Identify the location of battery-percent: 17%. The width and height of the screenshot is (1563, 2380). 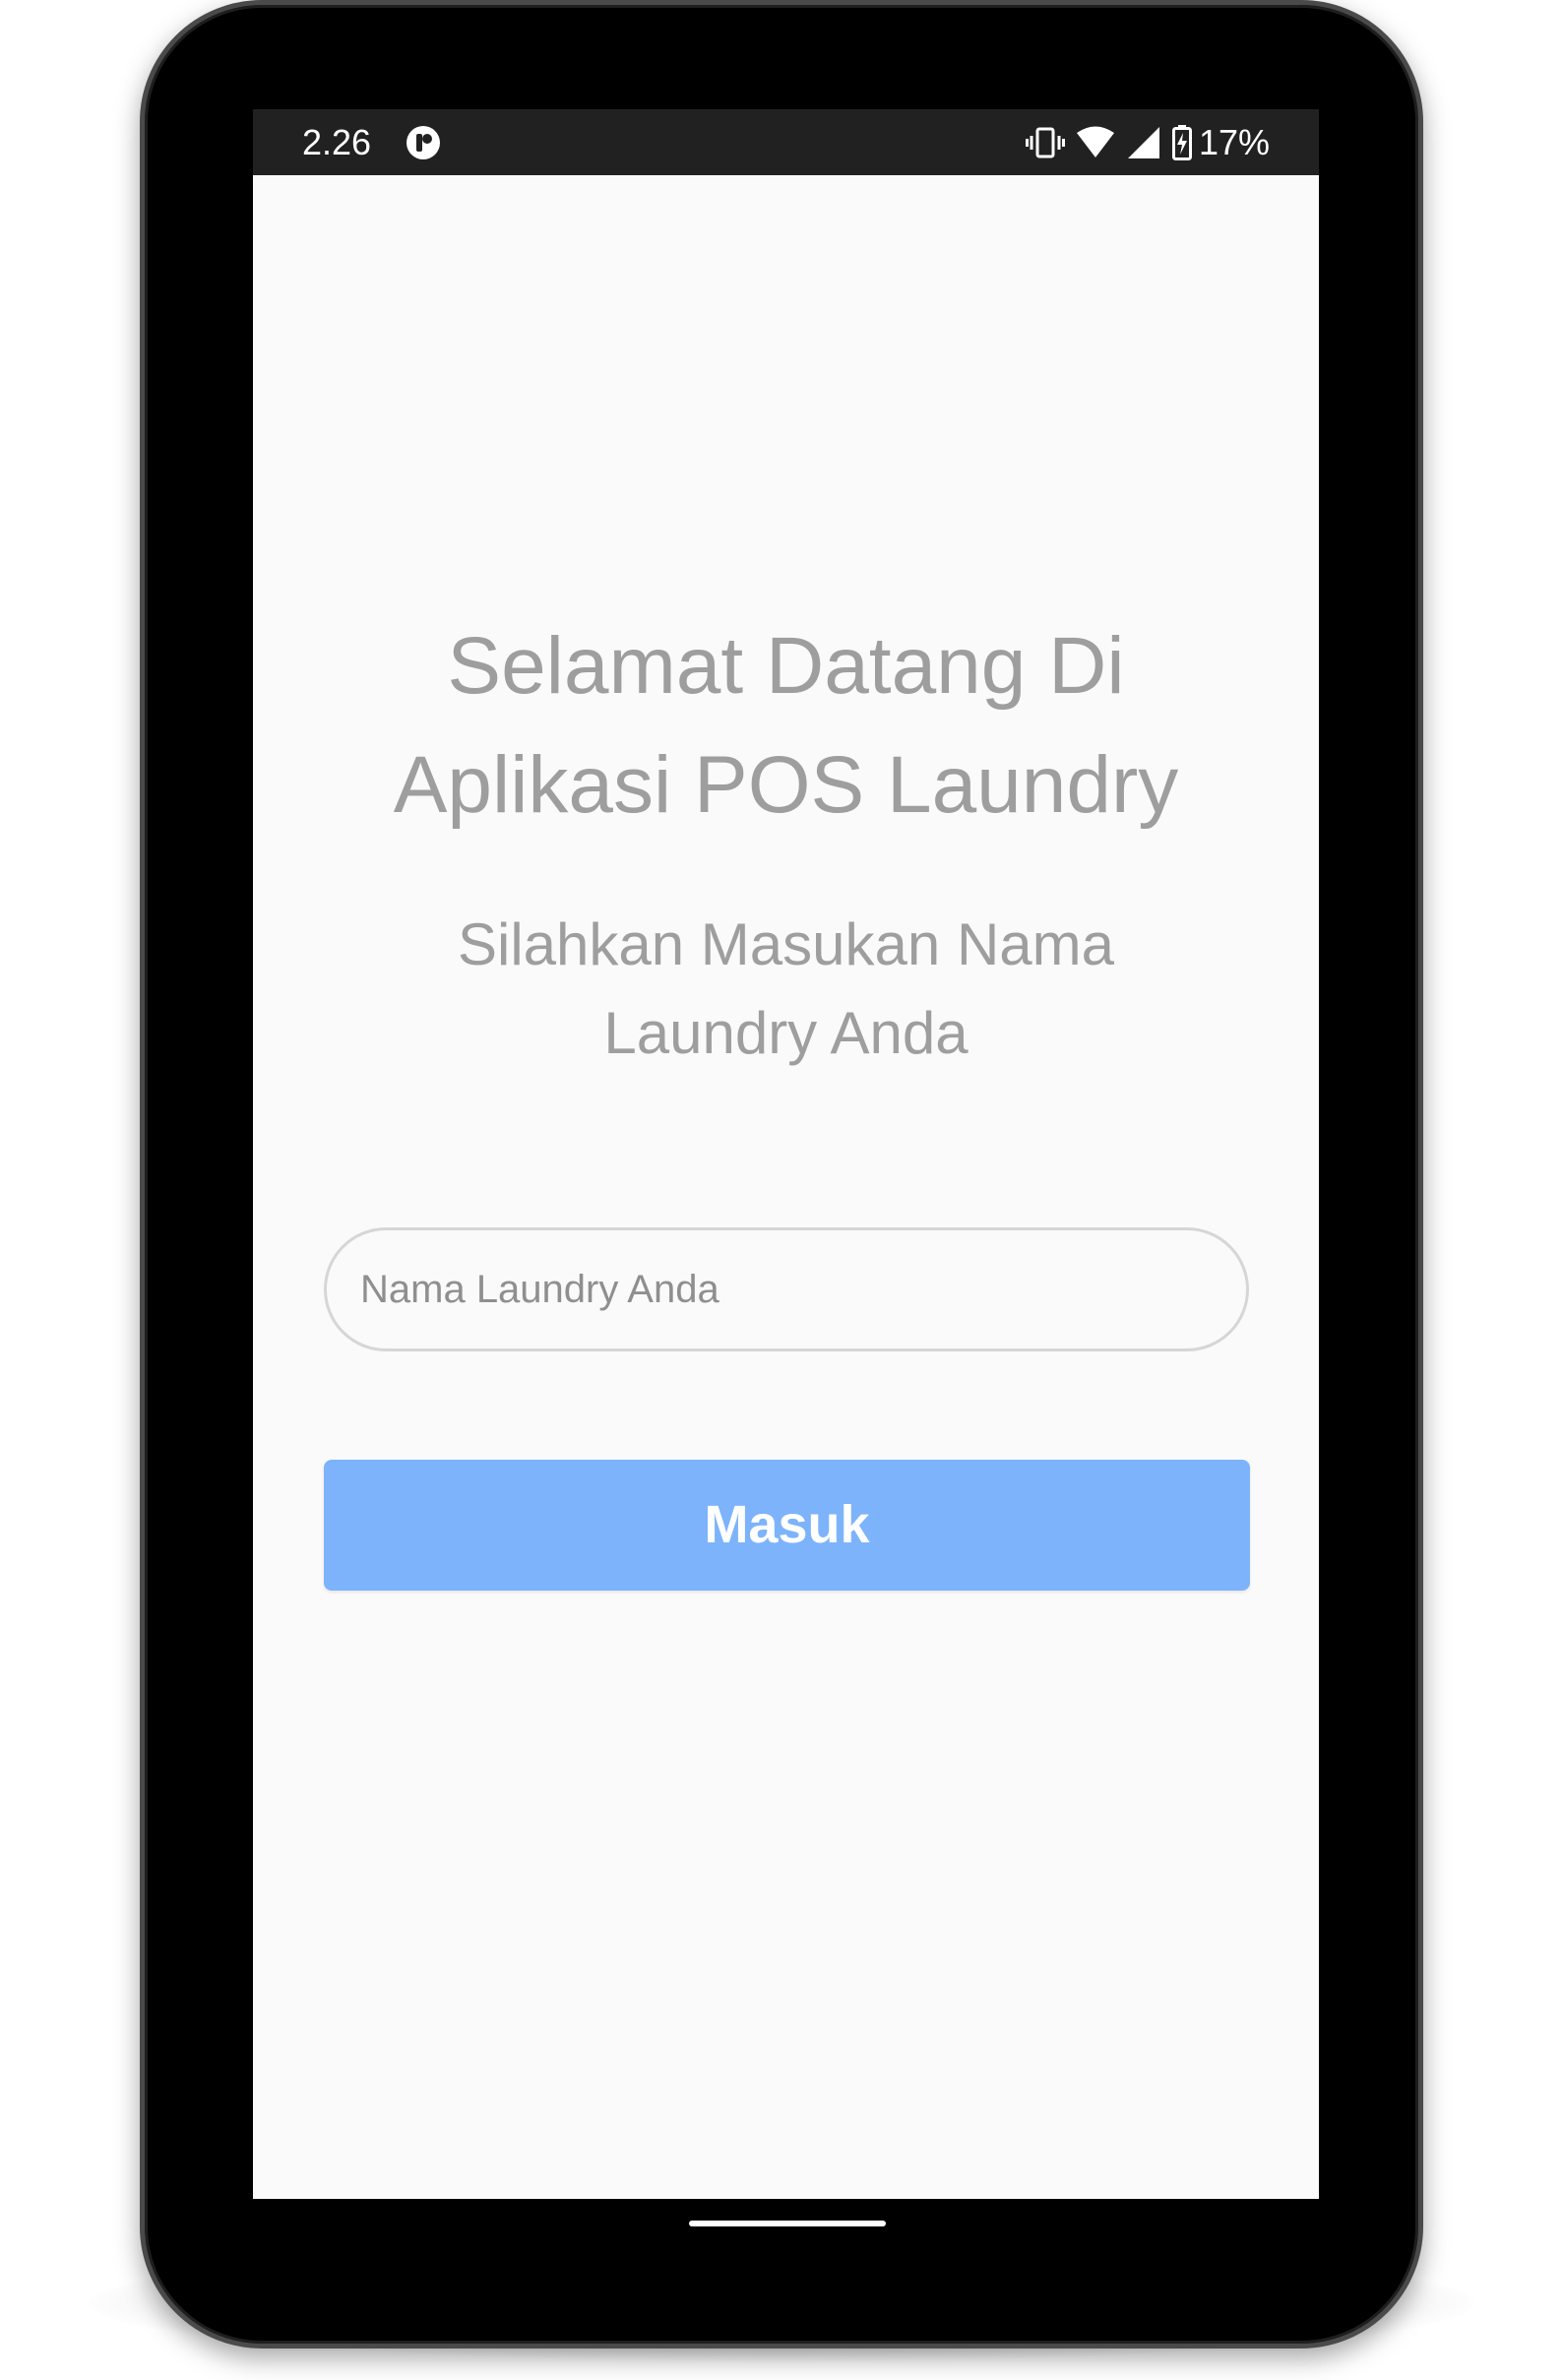
(1234, 142).